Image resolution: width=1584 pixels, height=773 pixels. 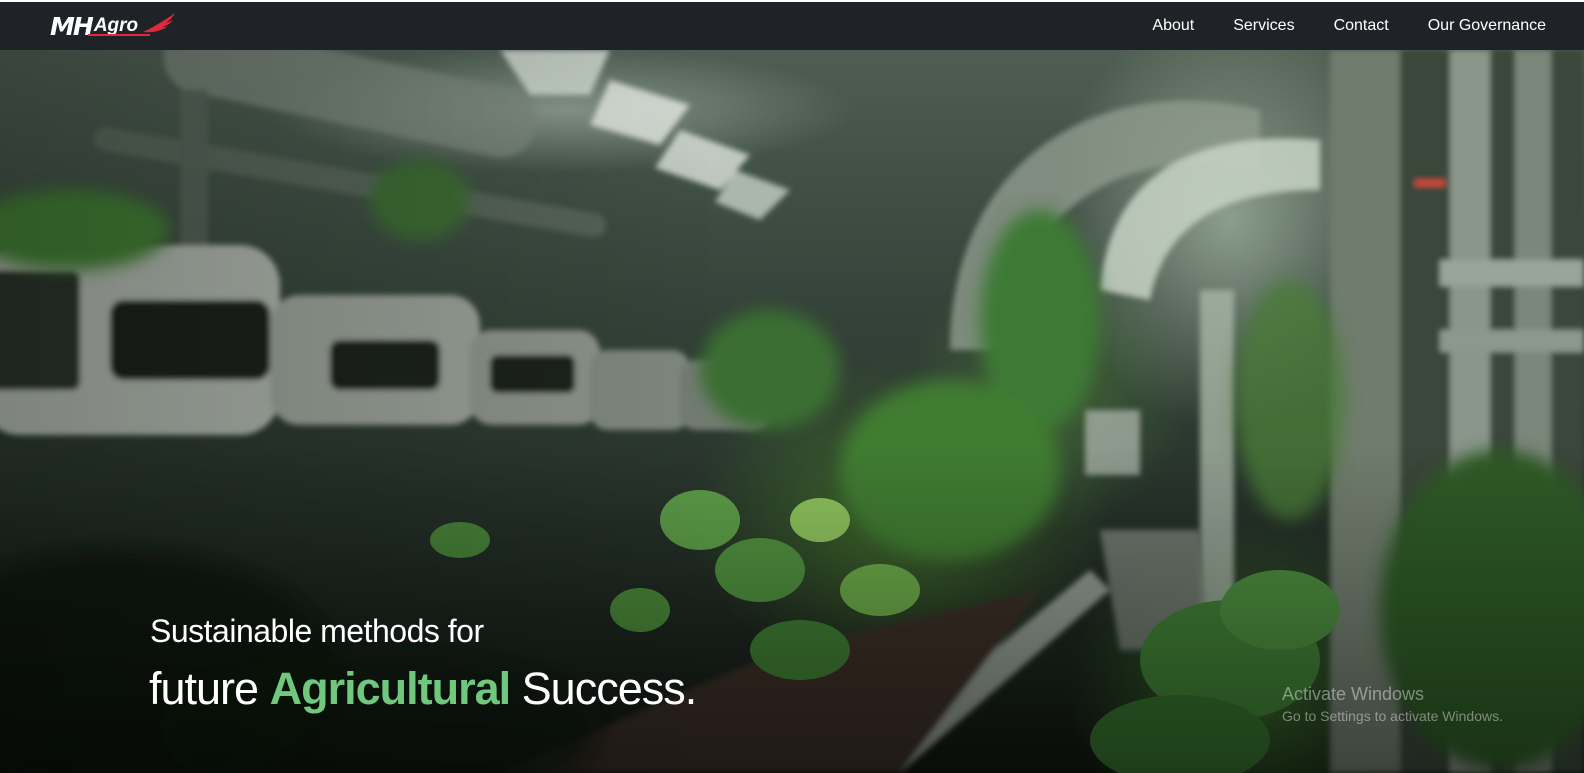 What do you see at coordinates (72, 26) in the screenshot?
I see `logo-mark: MH` at bounding box center [72, 26].